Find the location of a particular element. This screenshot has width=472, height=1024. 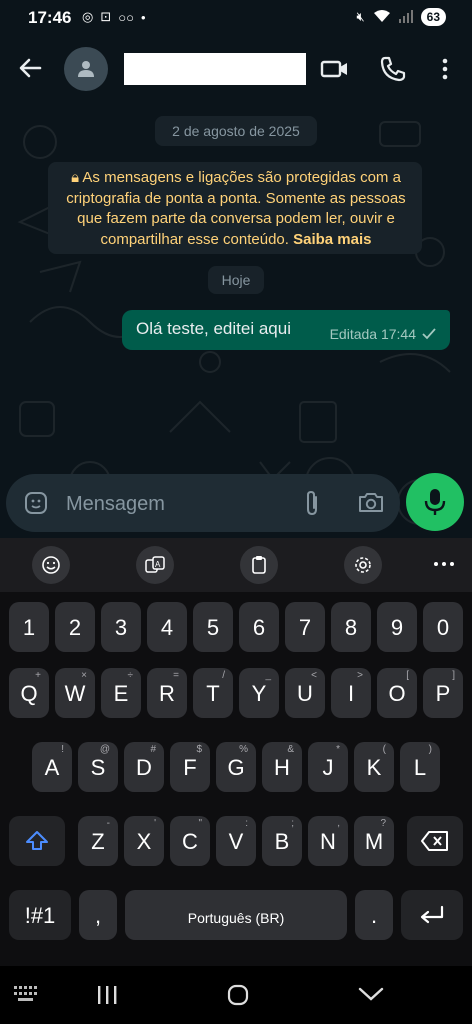

translate-icon: A is located at coordinates (155, 565).